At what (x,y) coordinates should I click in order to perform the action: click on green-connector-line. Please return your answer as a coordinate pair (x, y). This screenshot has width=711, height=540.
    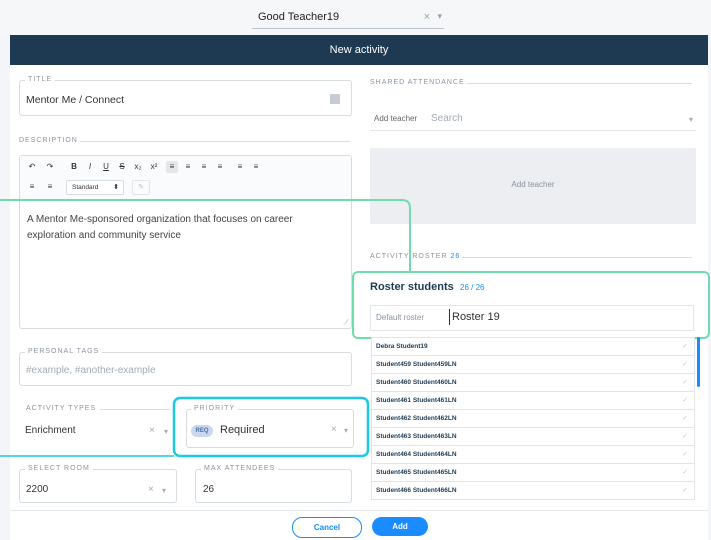
    Looking at the image, I should click on (205, 235).